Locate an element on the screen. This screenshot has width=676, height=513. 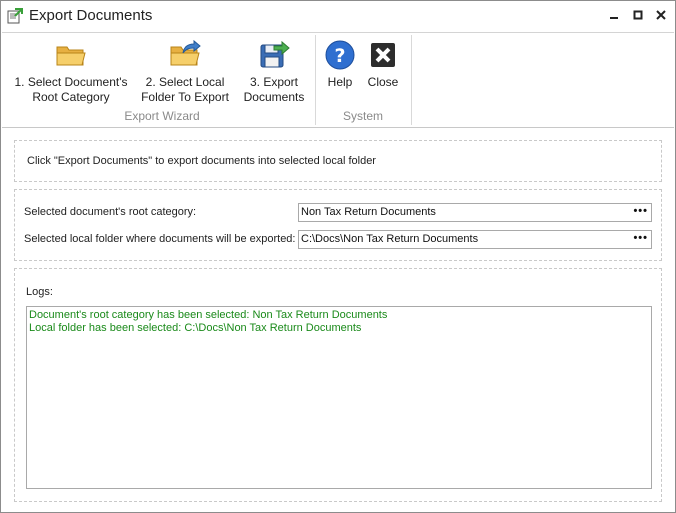
help-button: ? Help is located at coordinates (340, 63).